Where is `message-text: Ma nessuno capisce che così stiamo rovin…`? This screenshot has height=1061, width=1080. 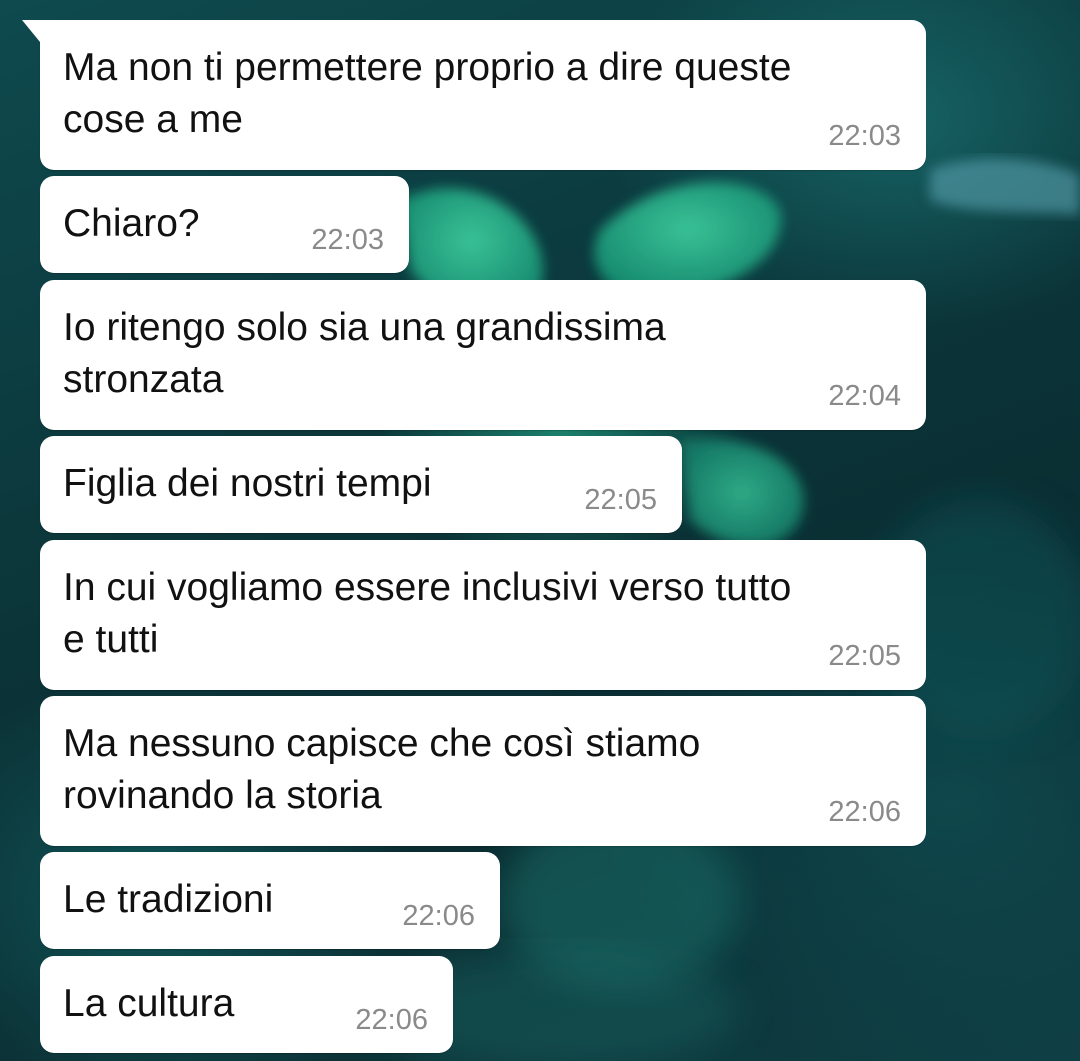 message-text: Ma nessuno capisce che così stiamo rovin… is located at coordinates (382, 769).